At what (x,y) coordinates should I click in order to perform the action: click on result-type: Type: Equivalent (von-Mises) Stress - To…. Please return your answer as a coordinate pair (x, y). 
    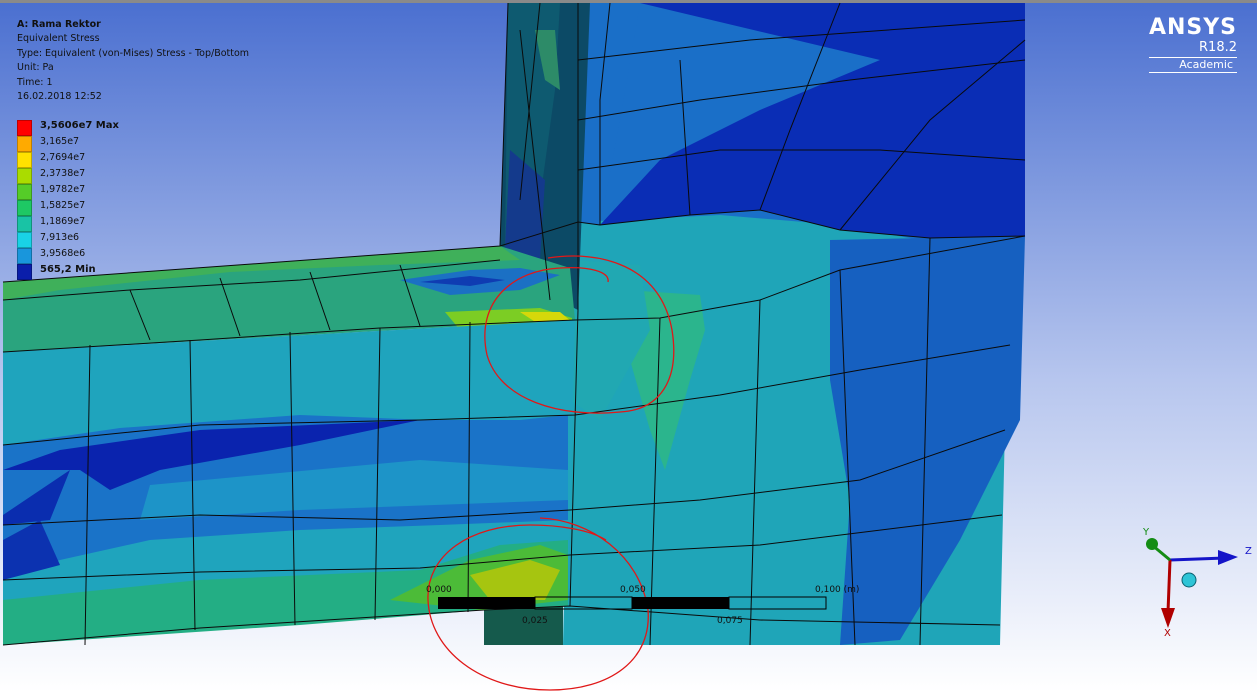
    Looking at the image, I should click on (133, 53).